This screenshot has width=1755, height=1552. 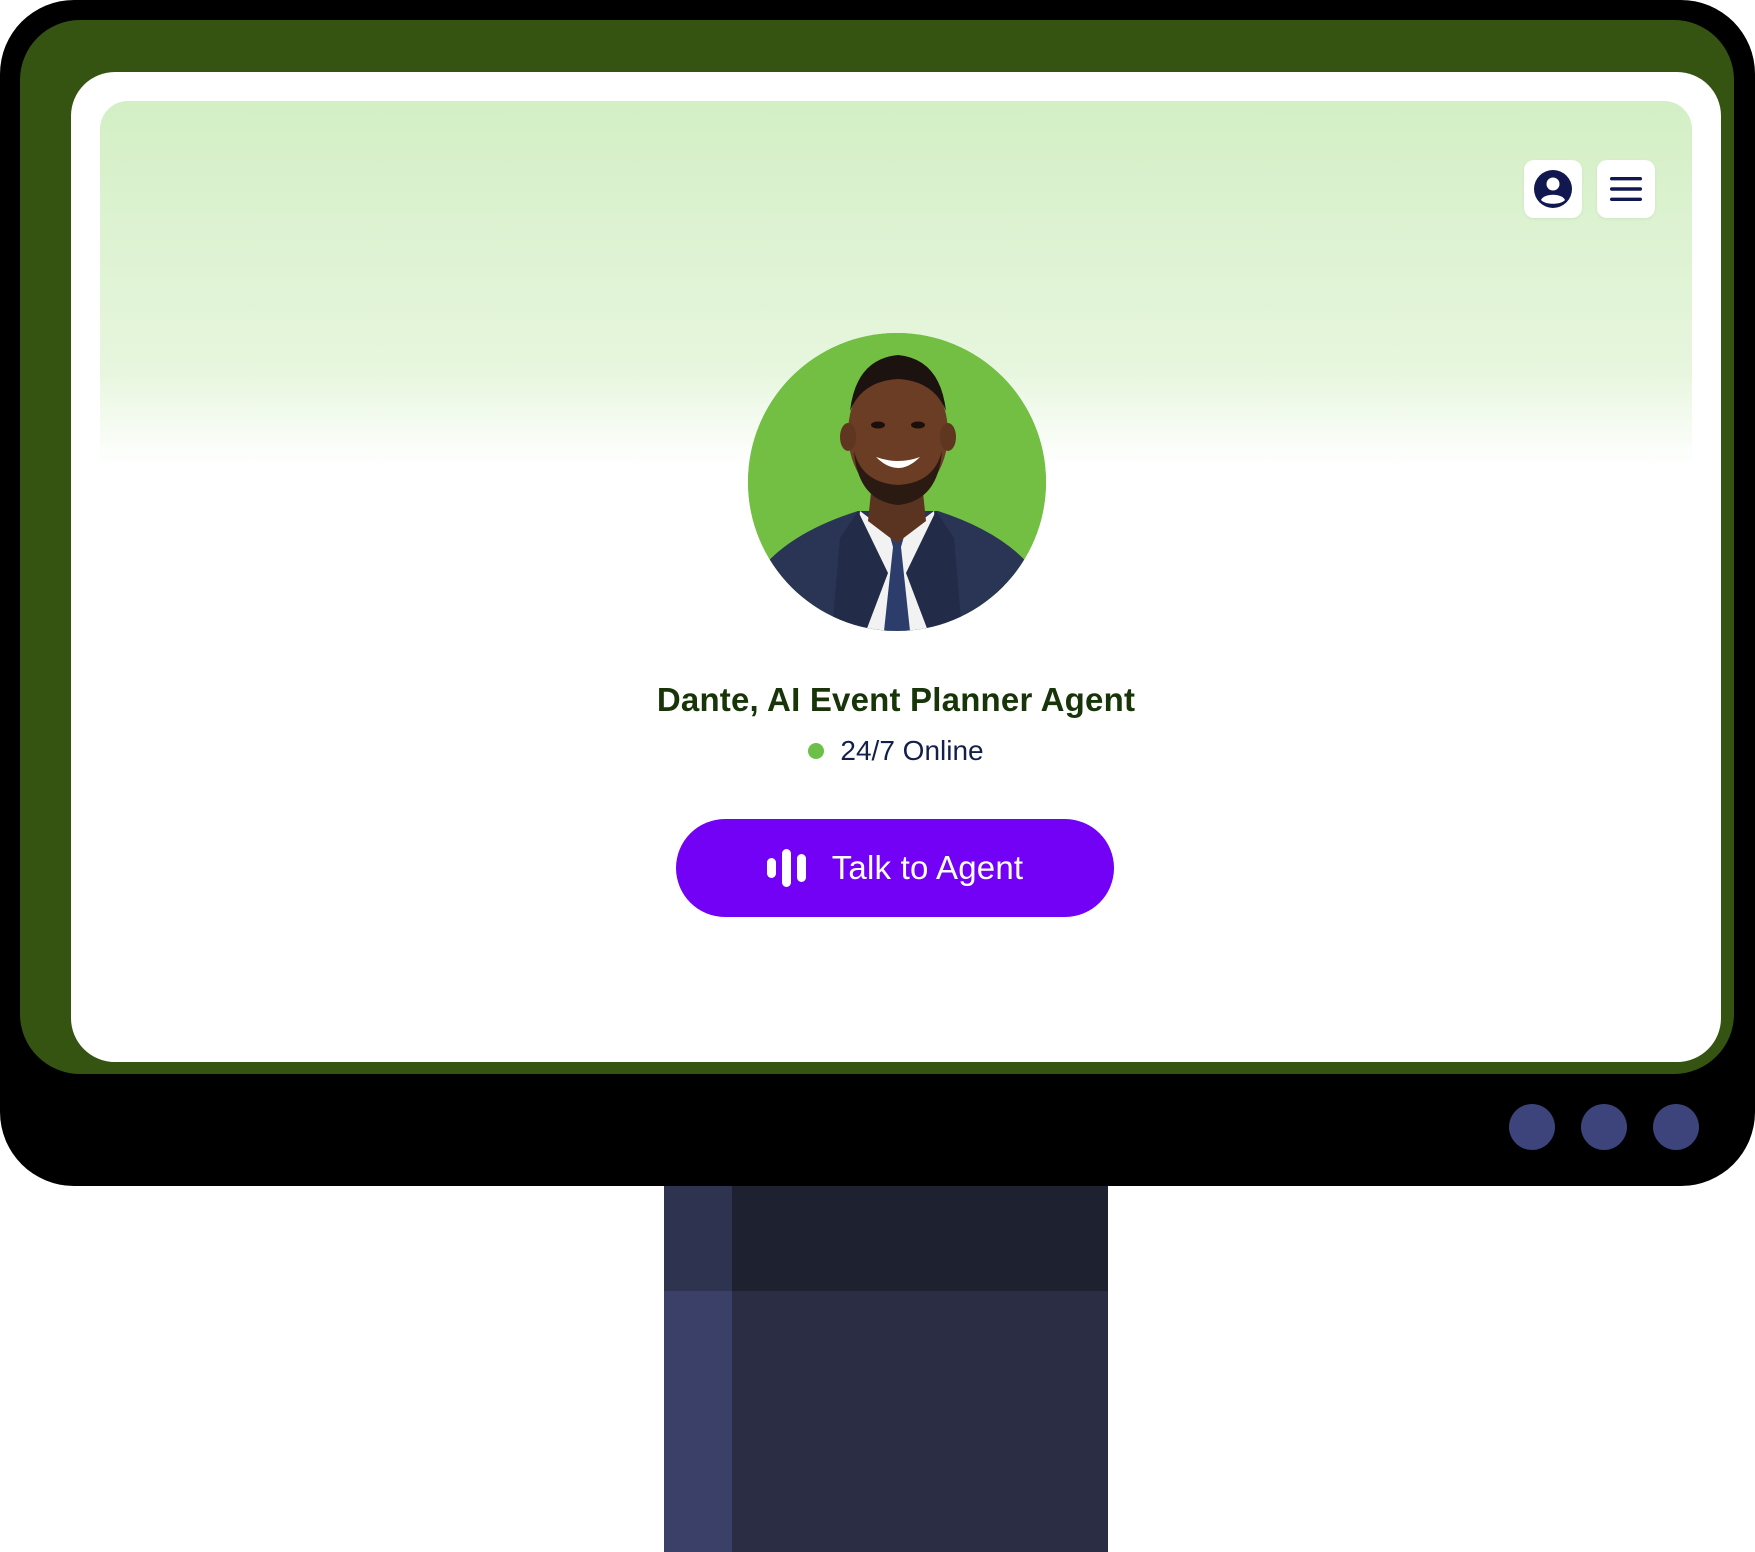 I want to click on agent-status: 24/7 Online, so click(x=896, y=751).